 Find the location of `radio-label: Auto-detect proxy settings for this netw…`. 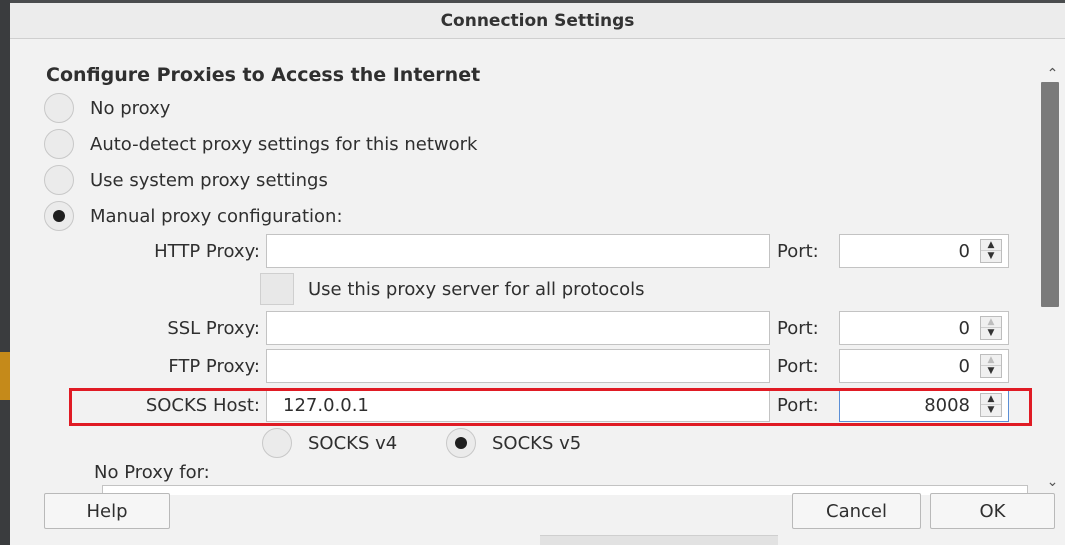

radio-label: Auto-detect proxy settings for this netw… is located at coordinates (284, 144).